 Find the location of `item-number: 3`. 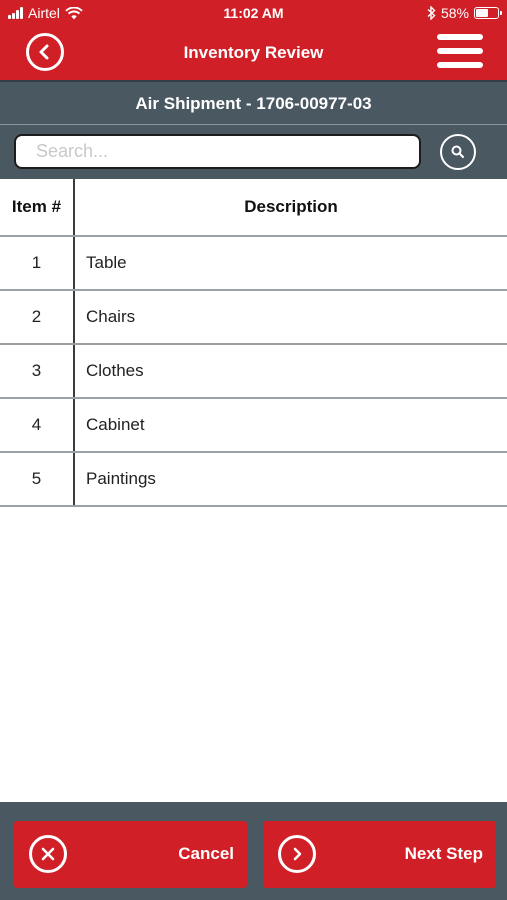

item-number: 3 is located at coordinates (37, 371).